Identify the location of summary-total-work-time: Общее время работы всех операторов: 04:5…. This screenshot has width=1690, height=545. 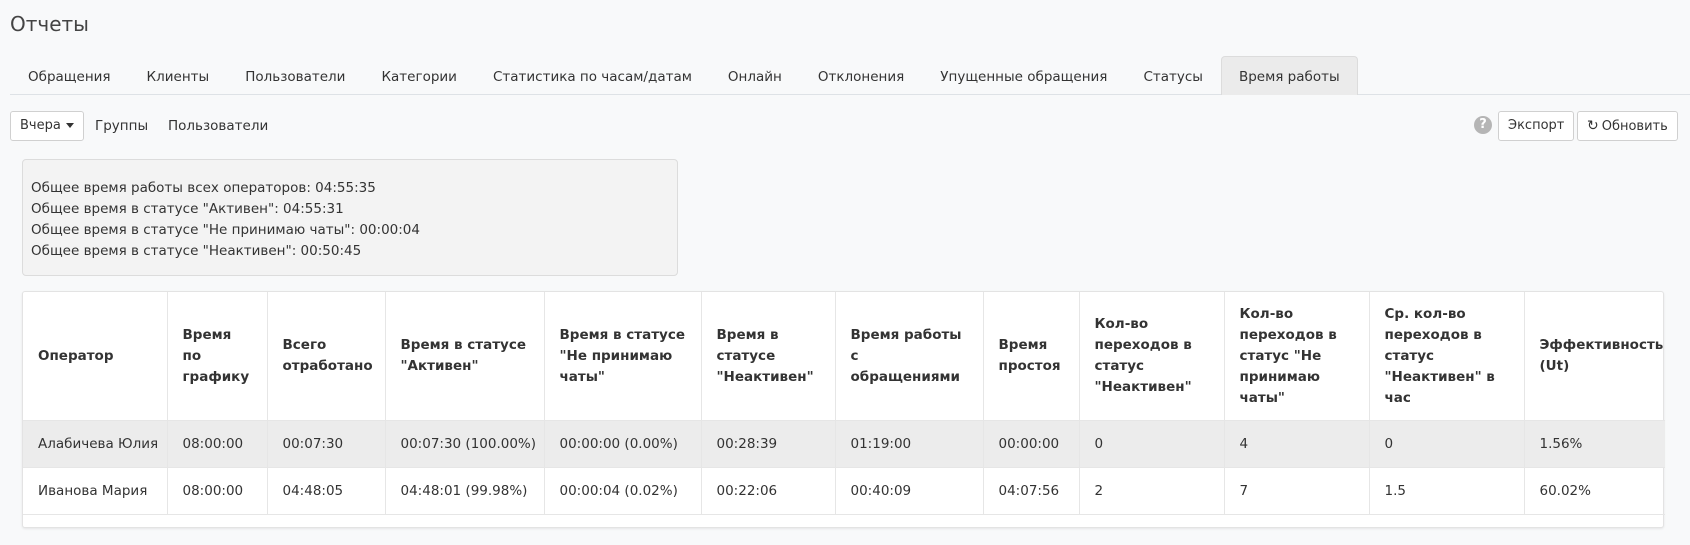
(203, 188).